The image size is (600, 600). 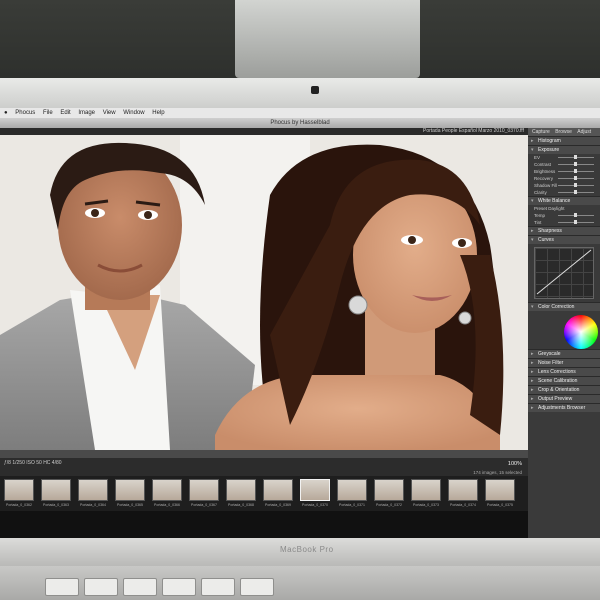 What do you see at coordinates (109, 113) in the screenshot?
I see `menu-item-view: View` at bounding box center [109, 113].